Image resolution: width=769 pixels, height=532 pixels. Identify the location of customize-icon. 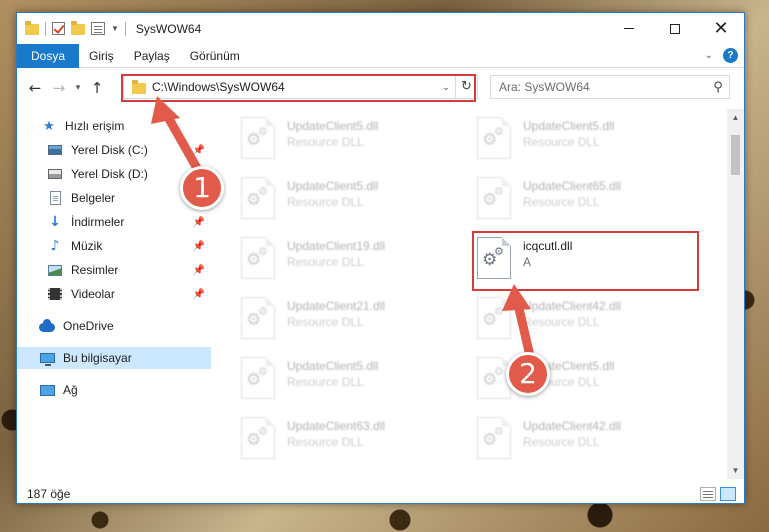
(98, 28).